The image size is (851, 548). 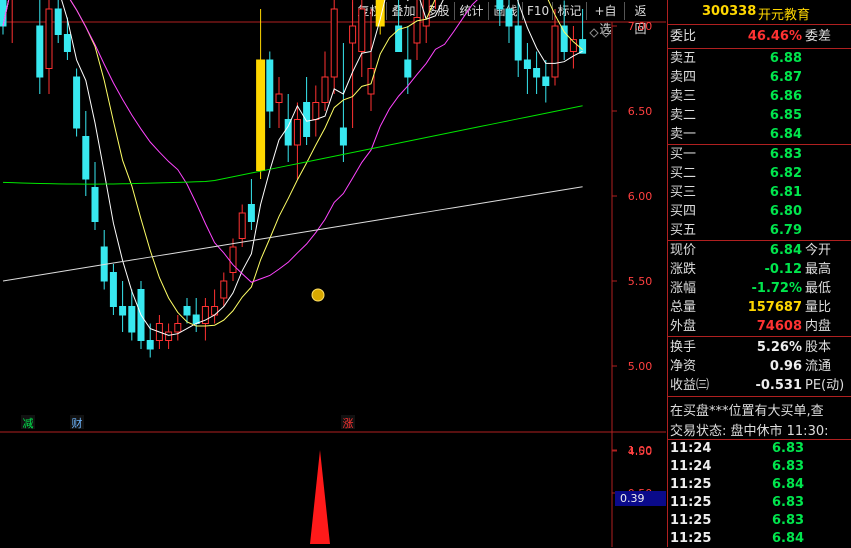 What do you see at coordinates (683, 288) in the screenshot?
I see `stat-row-2-label: 涨幅` at bounding box center [683, 288].